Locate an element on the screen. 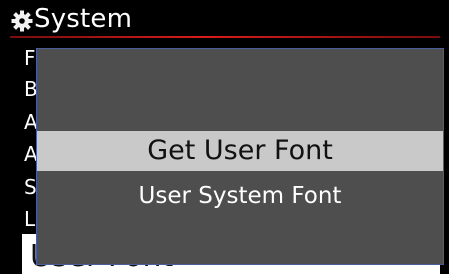 This screenshot has height=274, width=449. menu-item: L is located at coordinates (29, 219).